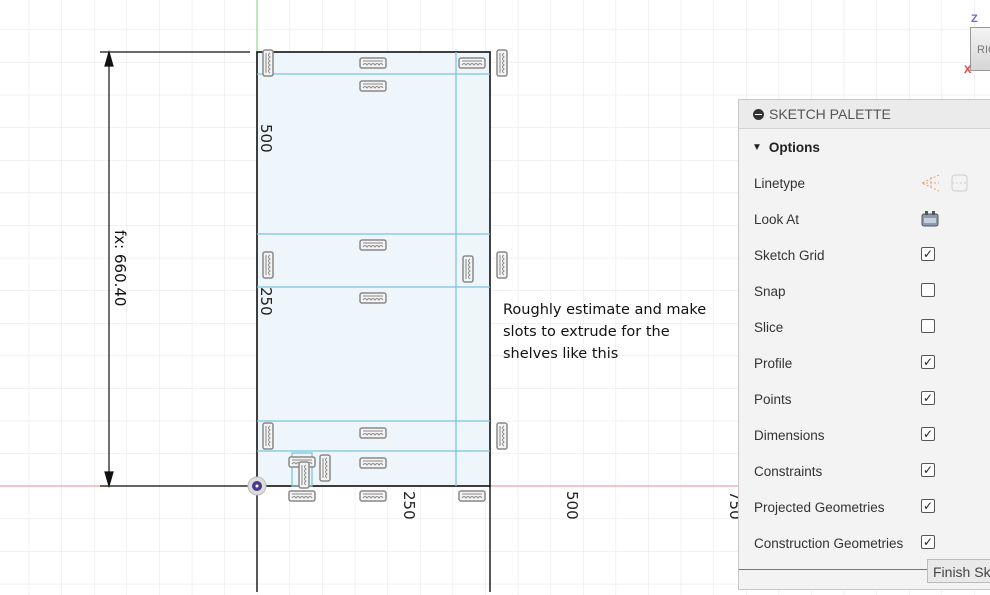 The height and width of the screenshot is (595, 990). I want to click on option-label: Linetype, so click(780, 183).